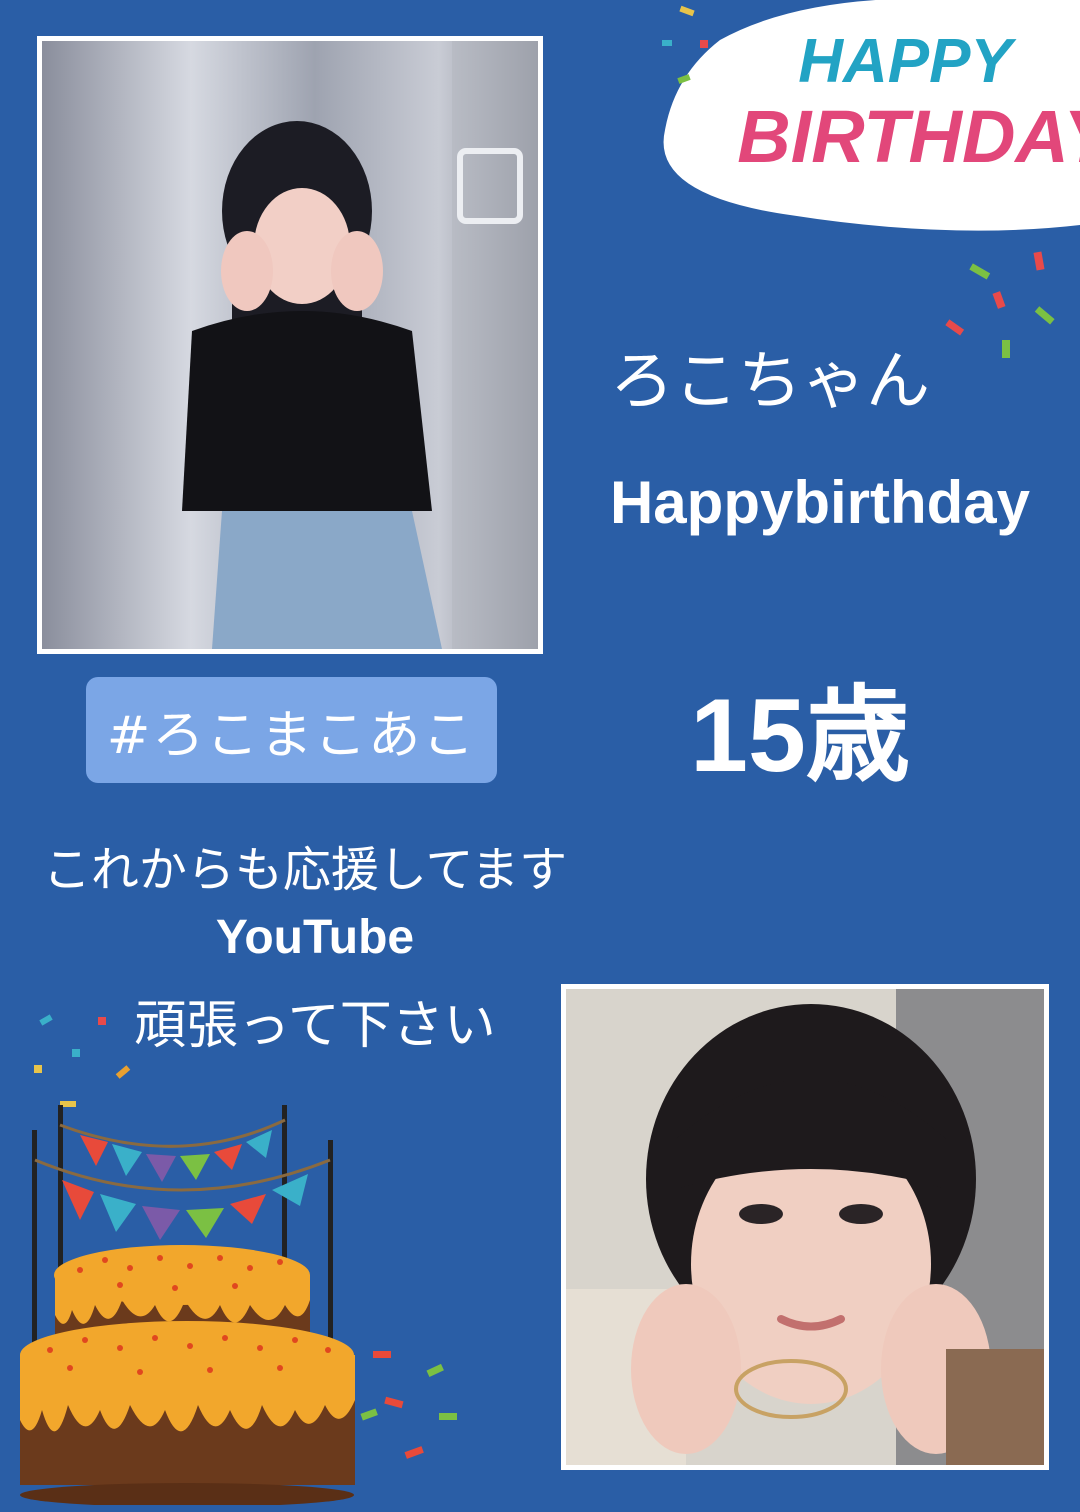  I want to click on confetti-bottom, so click(82, 1060).